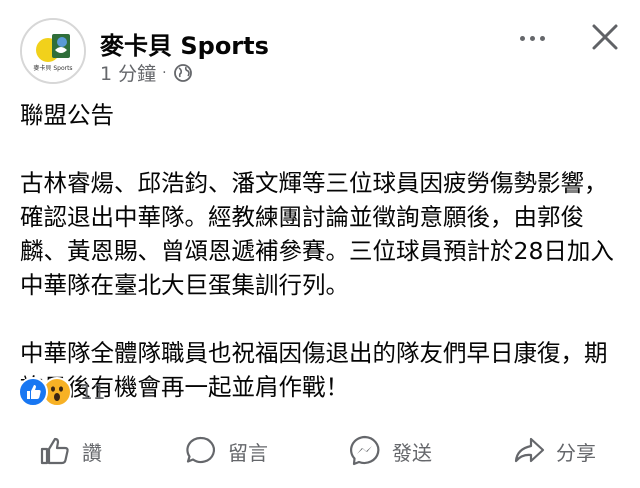  What do you see at coordinates (92, 392) in the screenshot?
I see `reaction-count: 11` at bounding box center [92, 392].